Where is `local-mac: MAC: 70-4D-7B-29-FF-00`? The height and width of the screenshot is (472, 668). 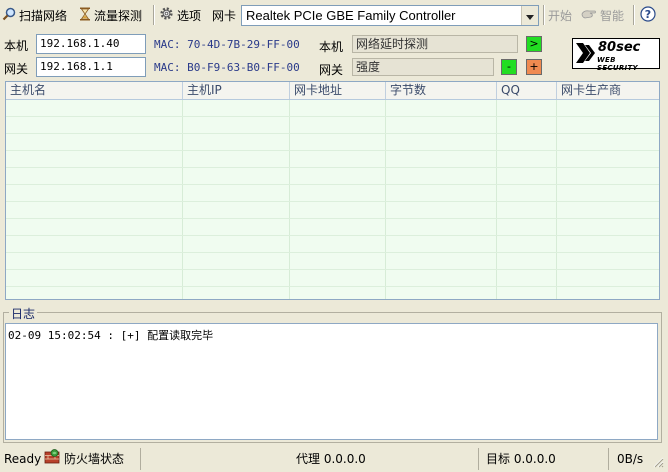 local-mac: MAC: 70-4D-7B-29-FF-00 is located at coordinates (227, 44).